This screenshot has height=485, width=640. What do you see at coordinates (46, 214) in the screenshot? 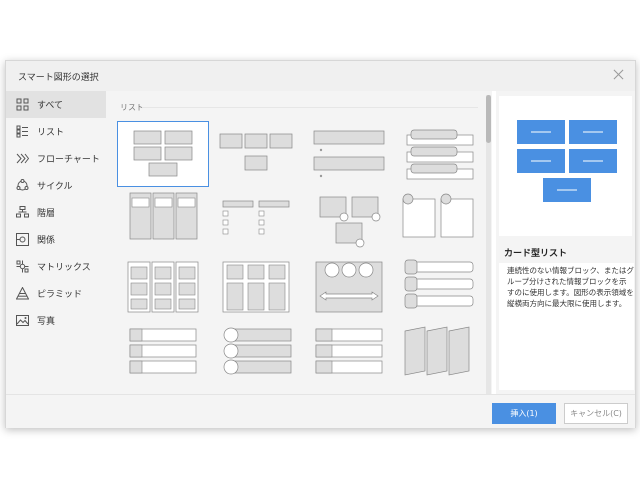
I see `sidebar-item-label: 階層` at bounding box center [46, 214].